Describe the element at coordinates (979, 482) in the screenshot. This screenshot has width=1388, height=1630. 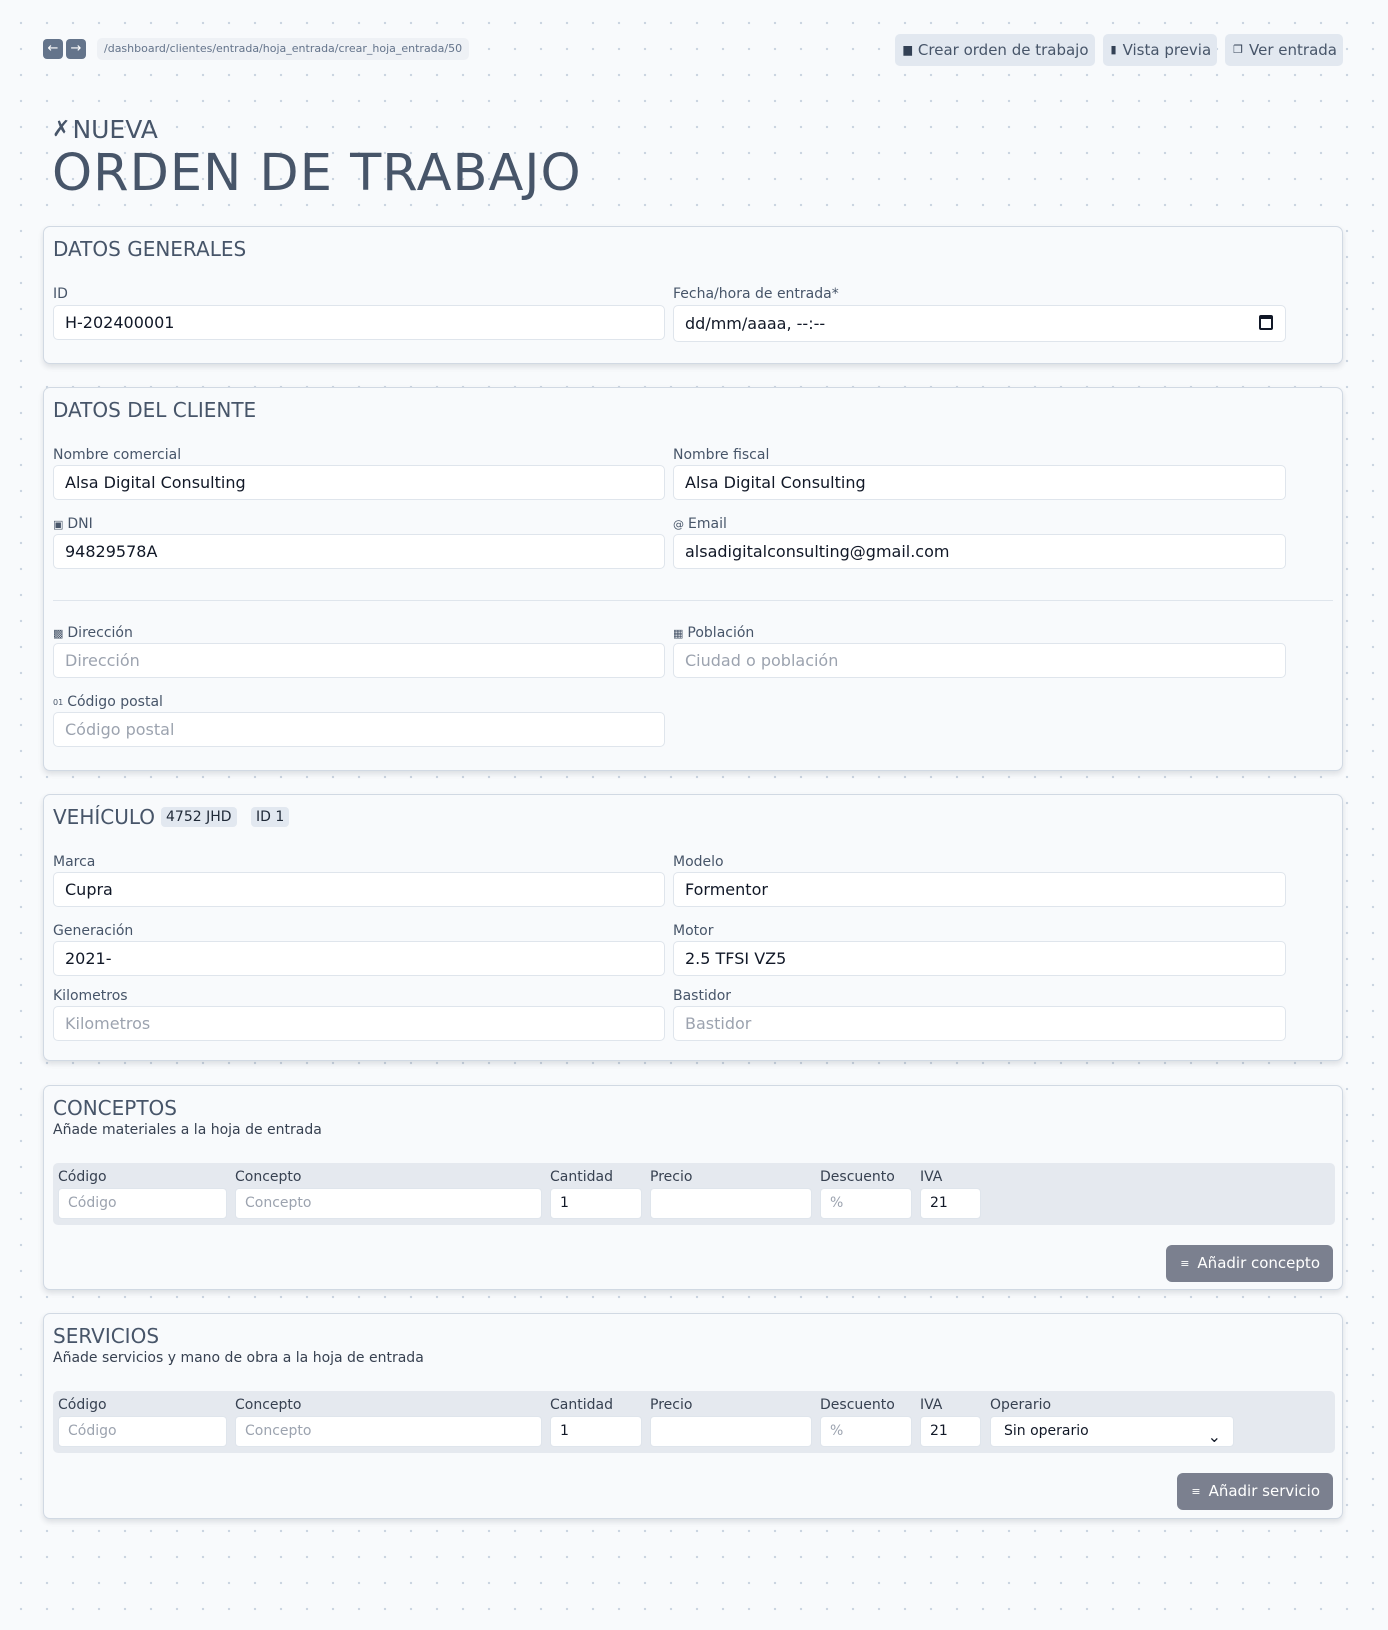
I see `fiscal-name-input: Alsa Digital Consulting` at that location.